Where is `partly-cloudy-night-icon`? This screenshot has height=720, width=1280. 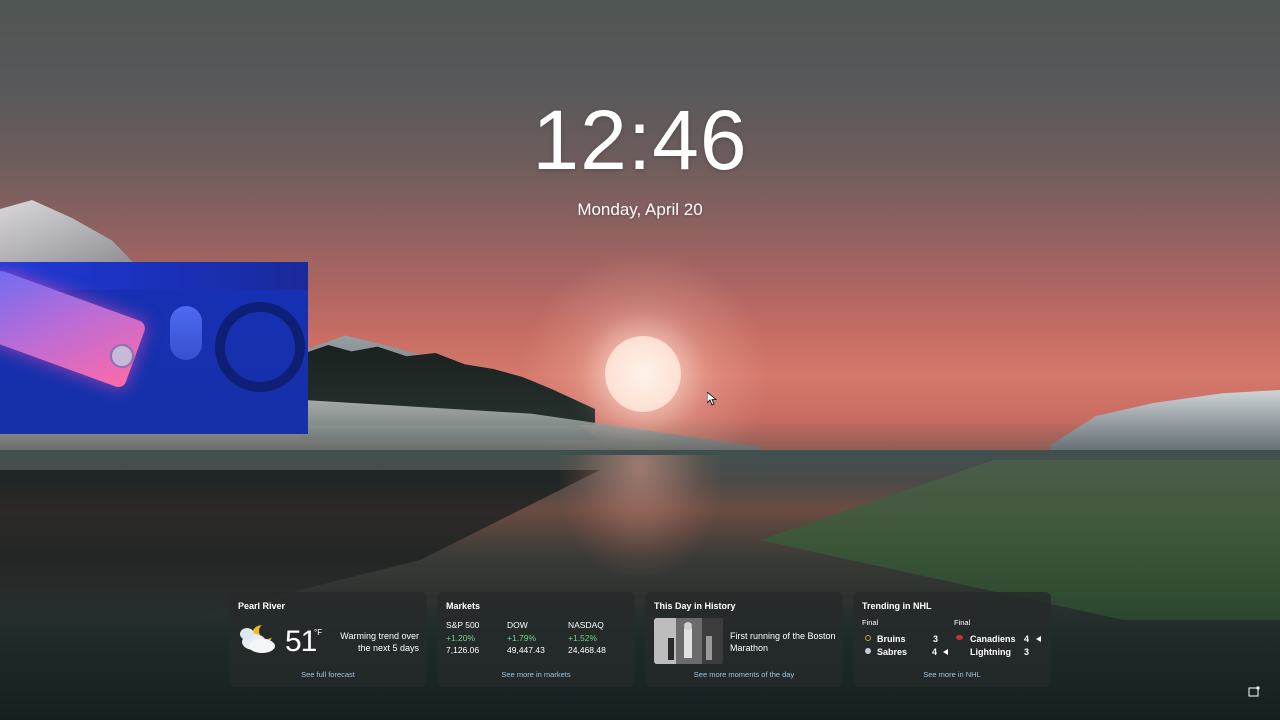 partly-cloudy-night-icon is located at coordinates (257, 638).